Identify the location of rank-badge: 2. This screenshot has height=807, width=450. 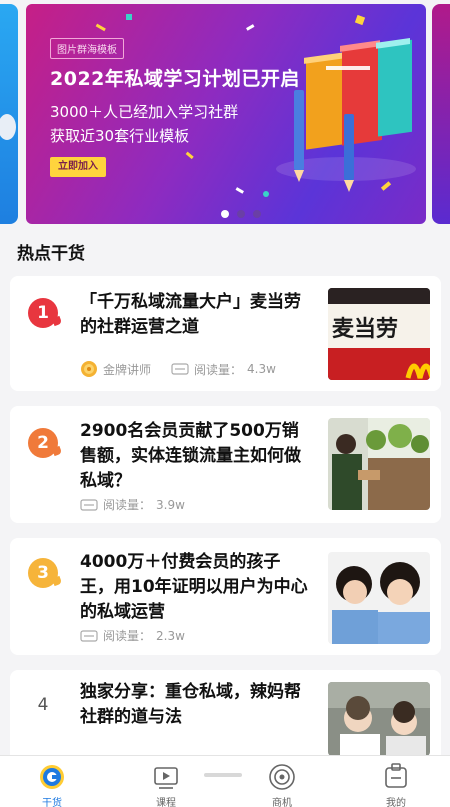
(43, 443).